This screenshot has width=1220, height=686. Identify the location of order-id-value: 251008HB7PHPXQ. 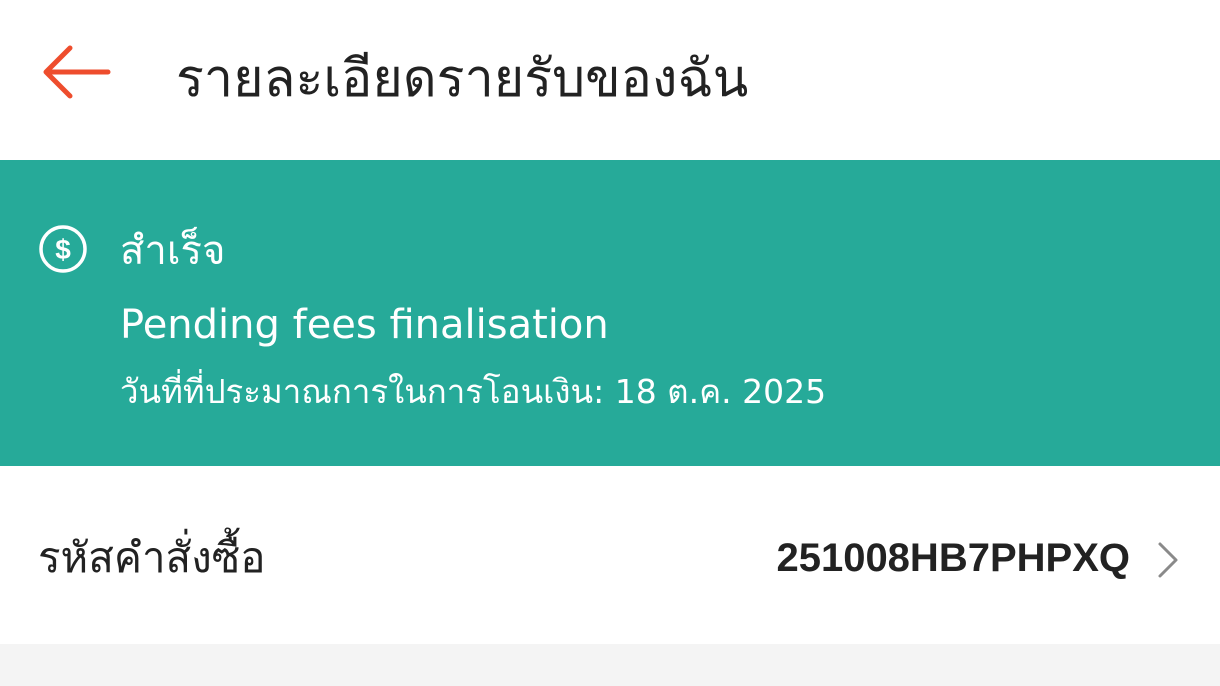
(953, 558).